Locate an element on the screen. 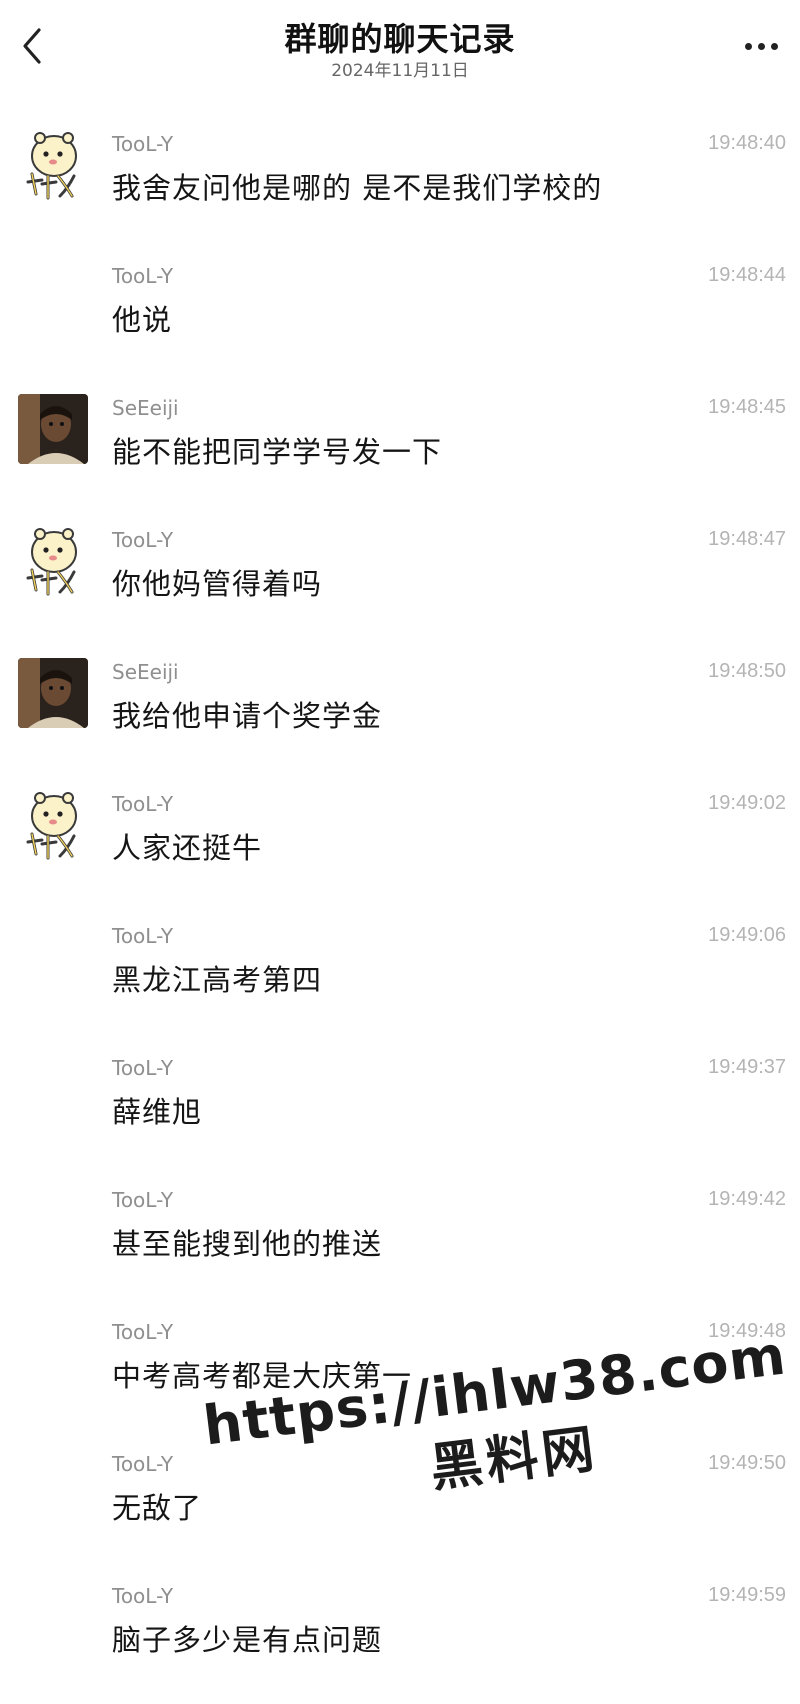  message-text: 脑子多少是有点问题 is located at coordinates (247, 1640).